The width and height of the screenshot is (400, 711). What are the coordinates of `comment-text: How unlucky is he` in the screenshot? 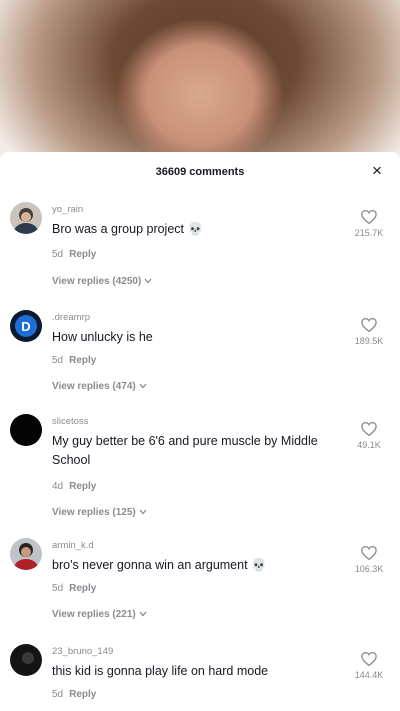 It's located at (102, 337).